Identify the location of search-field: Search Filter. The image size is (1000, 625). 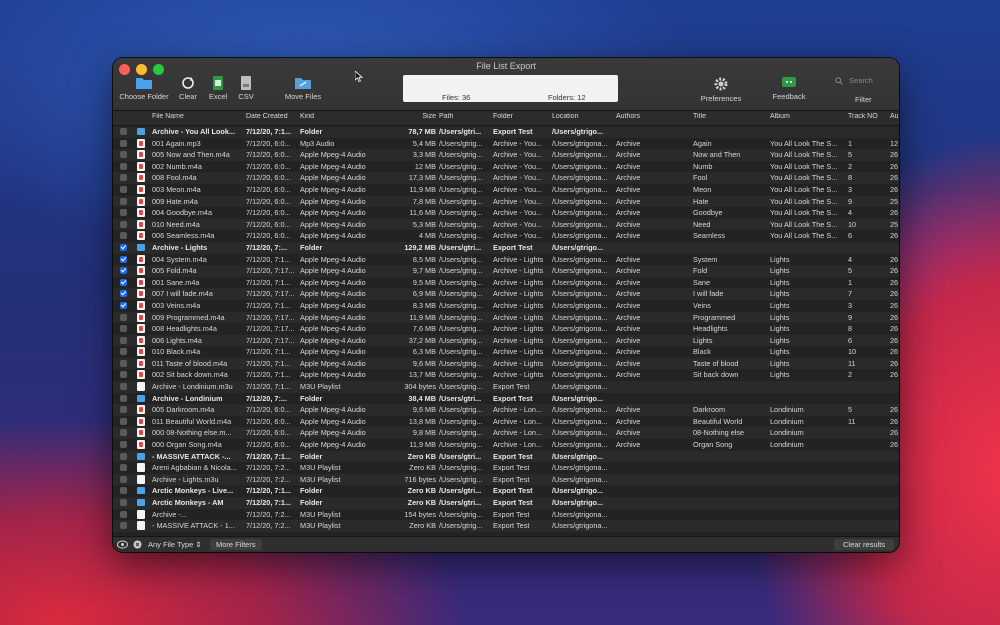
(865, 90).